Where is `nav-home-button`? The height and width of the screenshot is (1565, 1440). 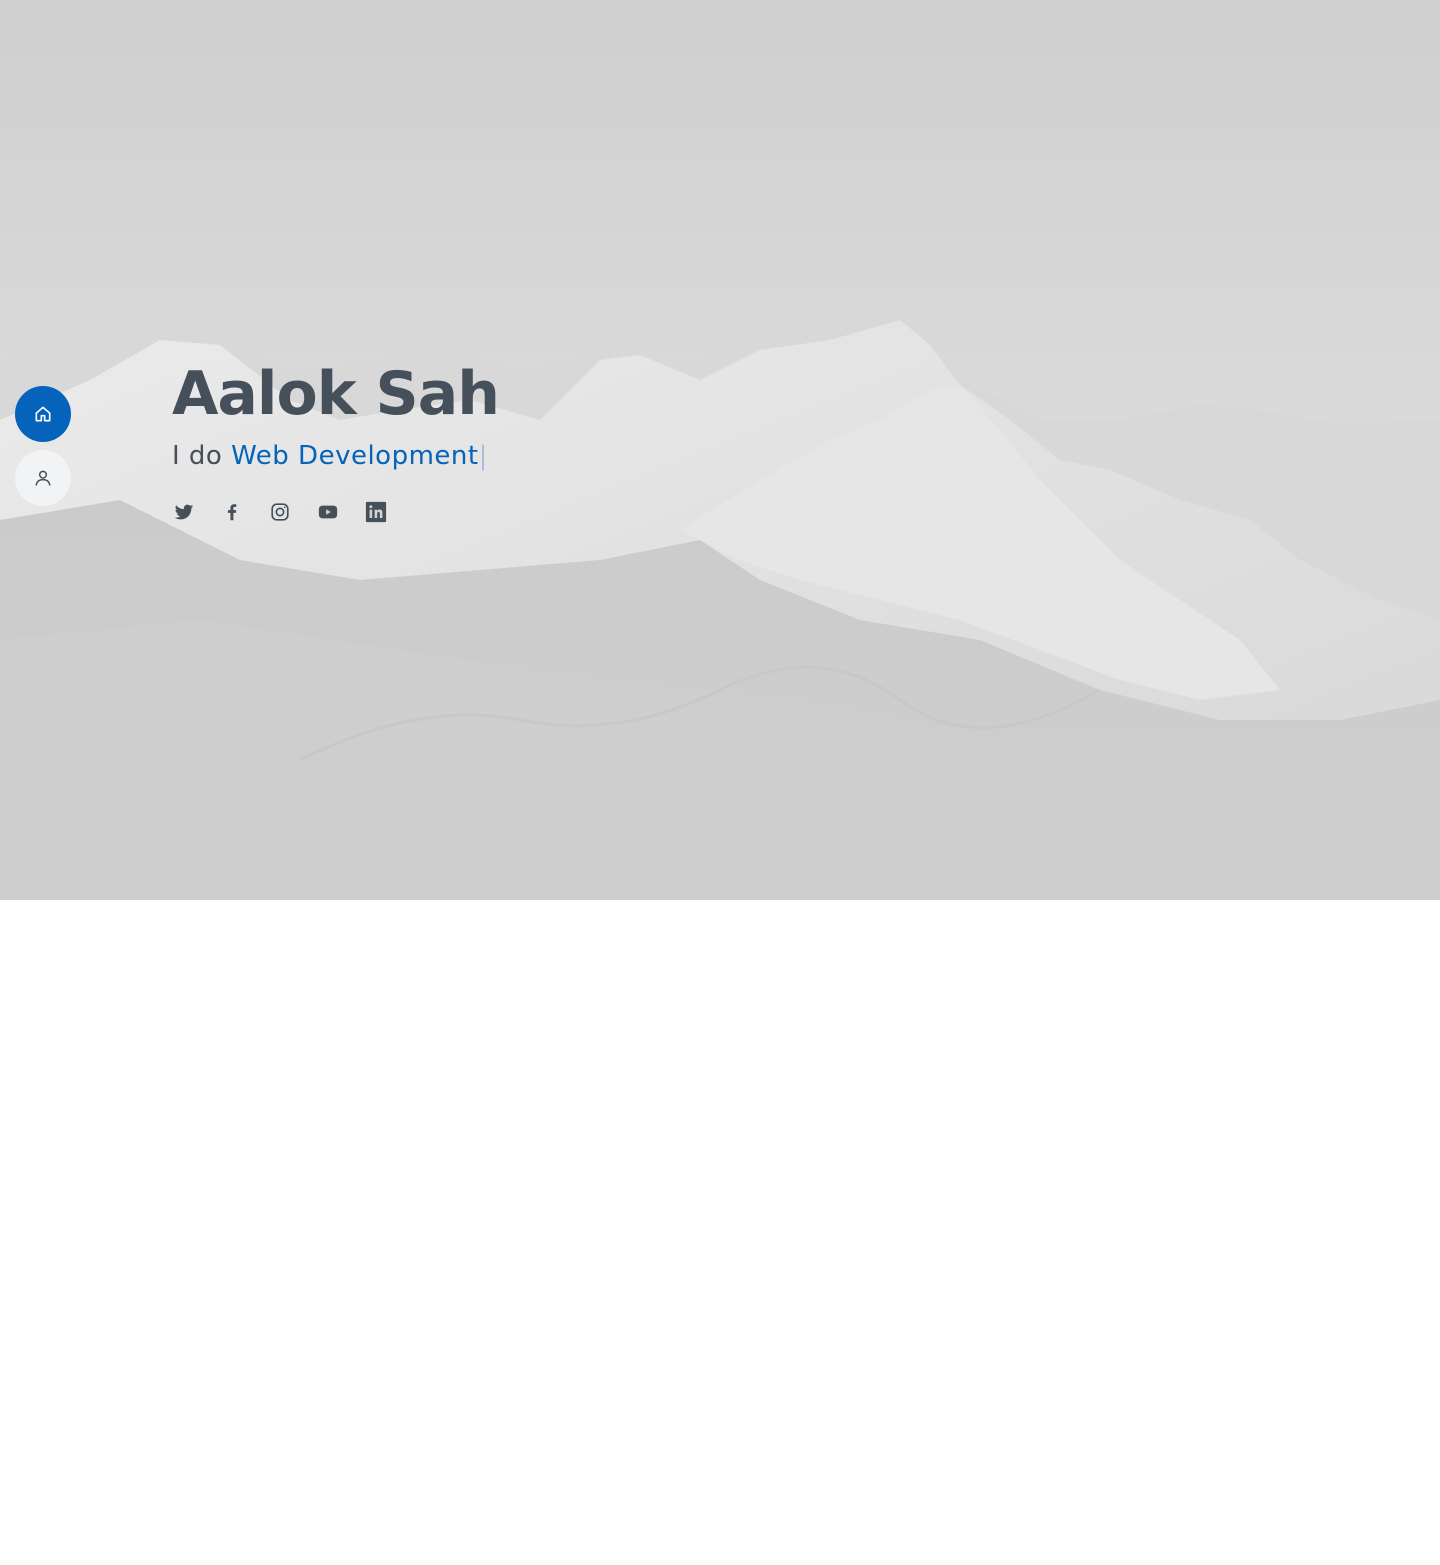 nav-home-button is located at coordinates (43, 414).